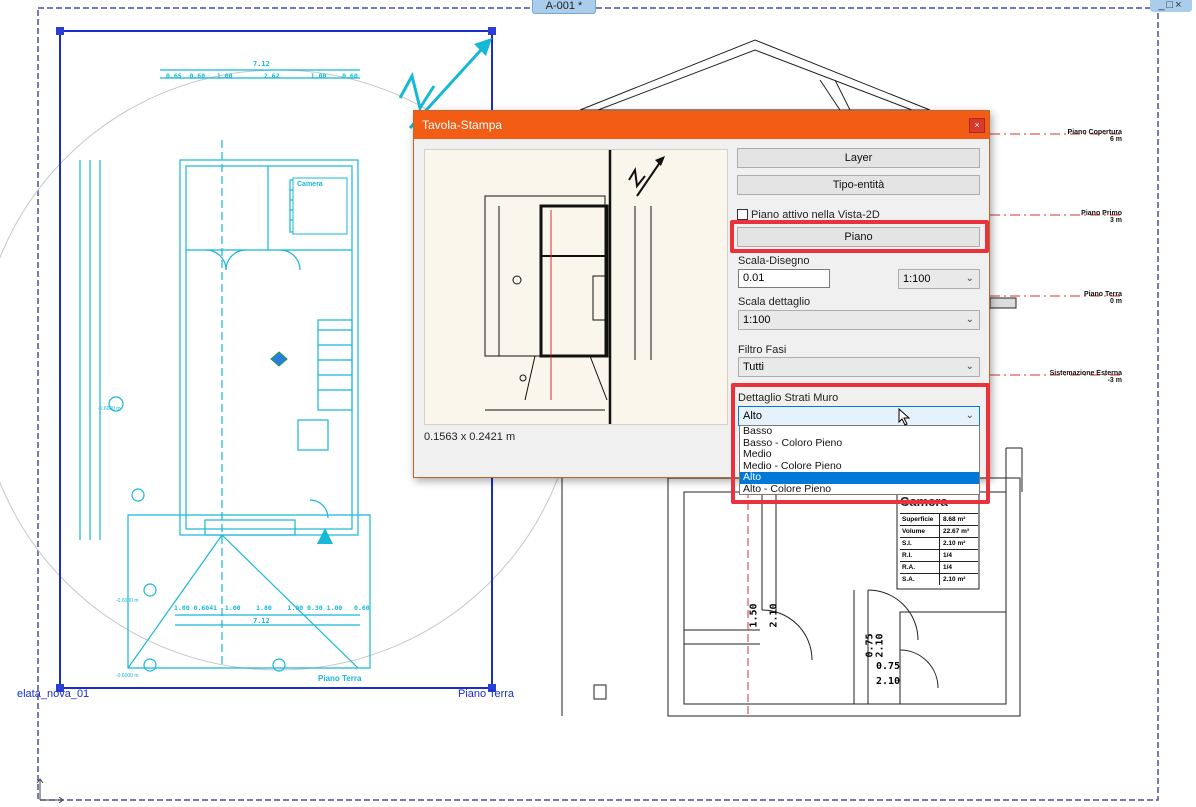 The width and height of the screenshot is (1196, 807). What do you see at coordinates (774, 615) in the screenshot?
I see `door-dim-2: 2.10` at bounding box center [774, 615].